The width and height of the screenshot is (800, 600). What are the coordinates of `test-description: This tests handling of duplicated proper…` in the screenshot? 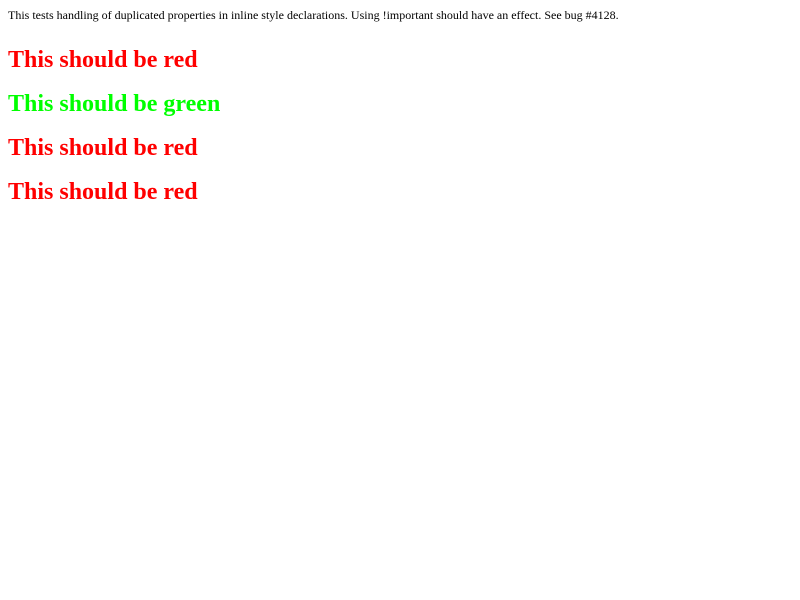 It's located at (313, 15).